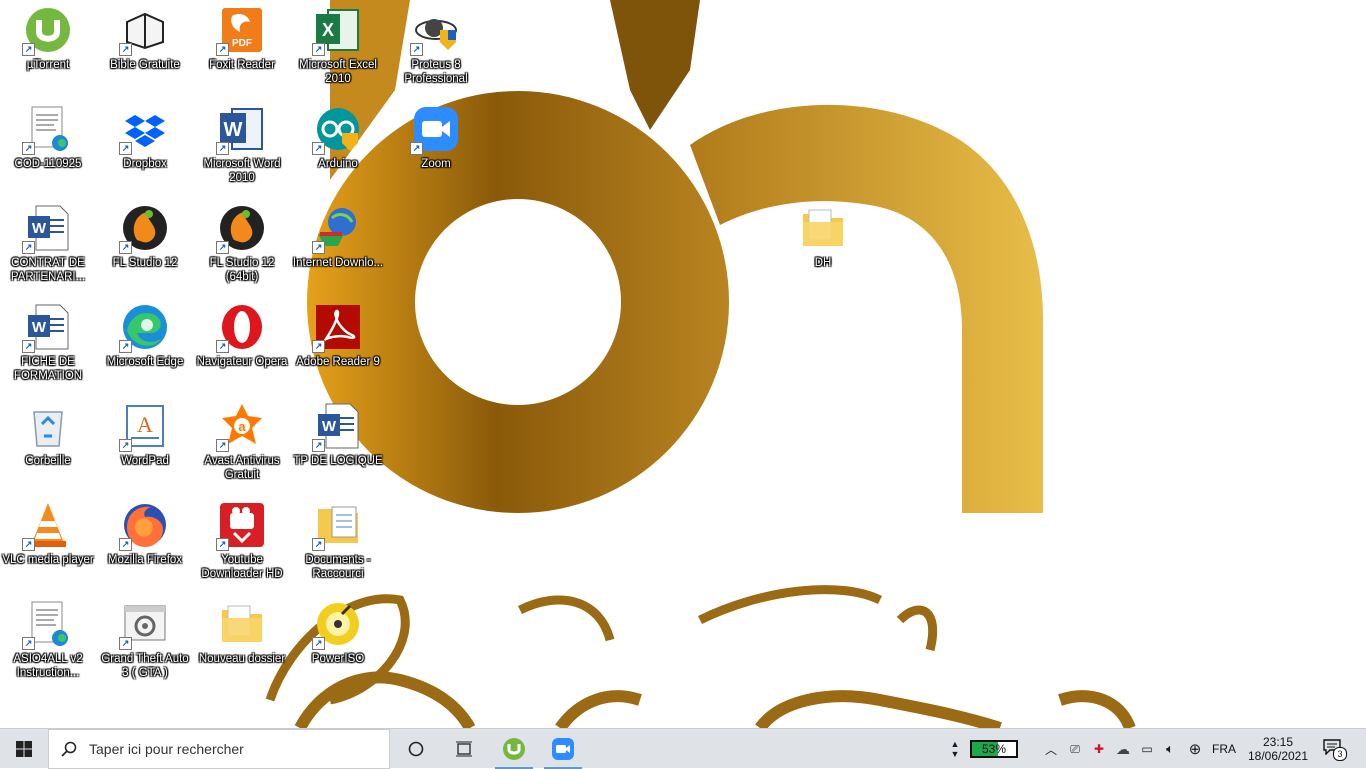 Image resolution: width=1366 pixels, height=769 pixels. Describe the element at coordinates (47, 130) in the screenshot. I see `document-edge-icon: ↗` at that location.